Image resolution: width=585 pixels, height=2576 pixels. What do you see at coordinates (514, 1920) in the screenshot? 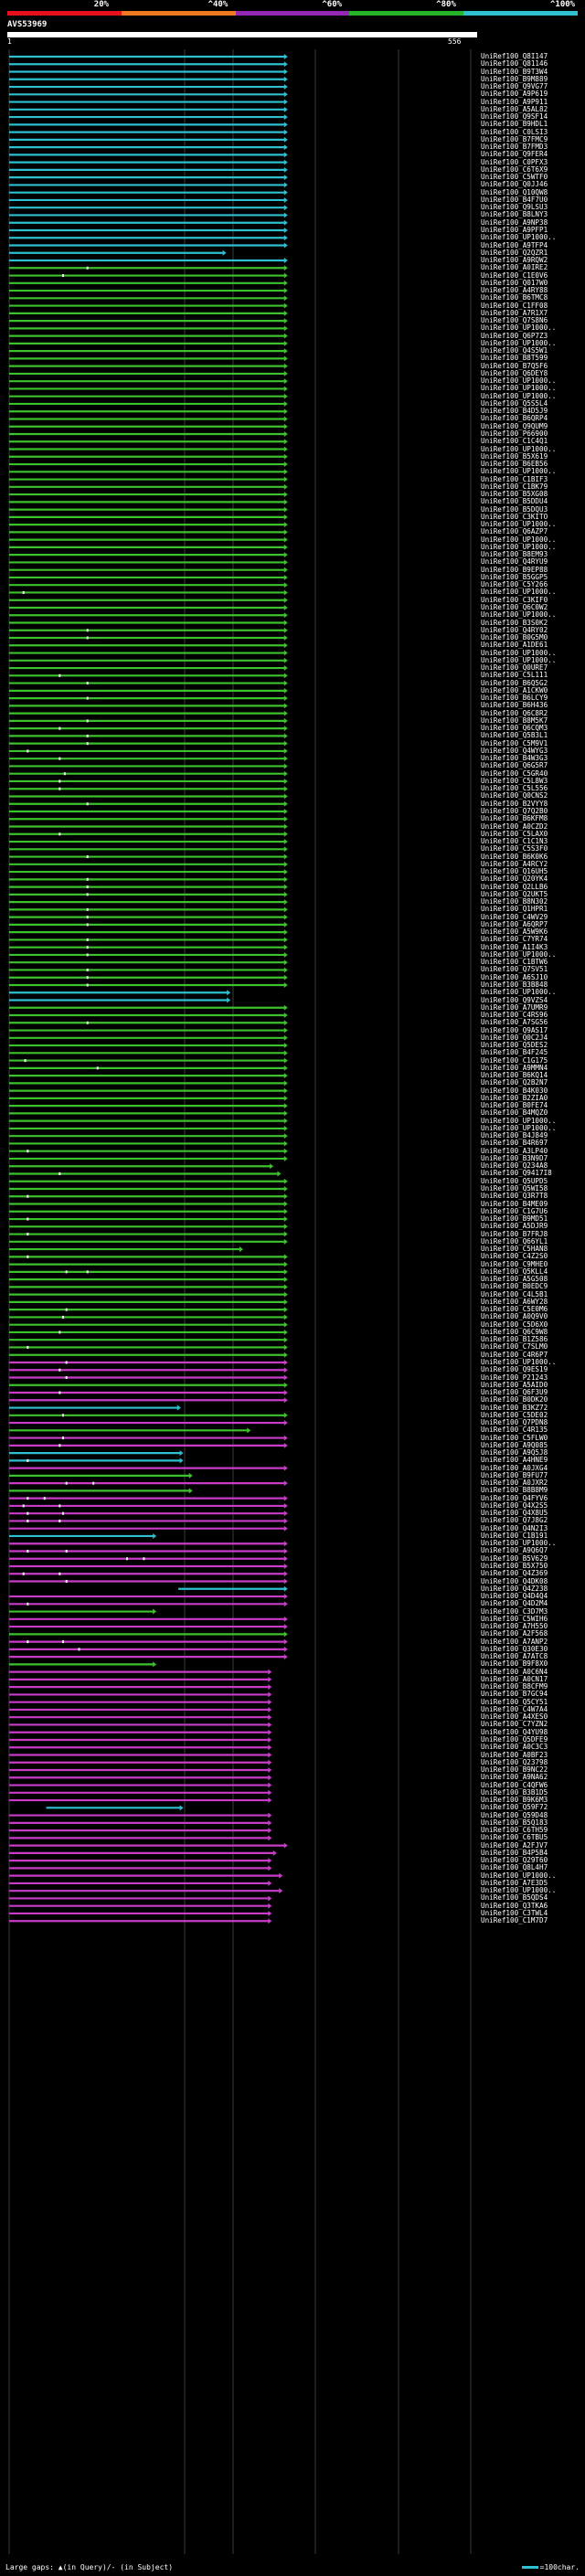
I see `hit-label: UniRef100_C1M7D7` at bounding box center [514, 1920].